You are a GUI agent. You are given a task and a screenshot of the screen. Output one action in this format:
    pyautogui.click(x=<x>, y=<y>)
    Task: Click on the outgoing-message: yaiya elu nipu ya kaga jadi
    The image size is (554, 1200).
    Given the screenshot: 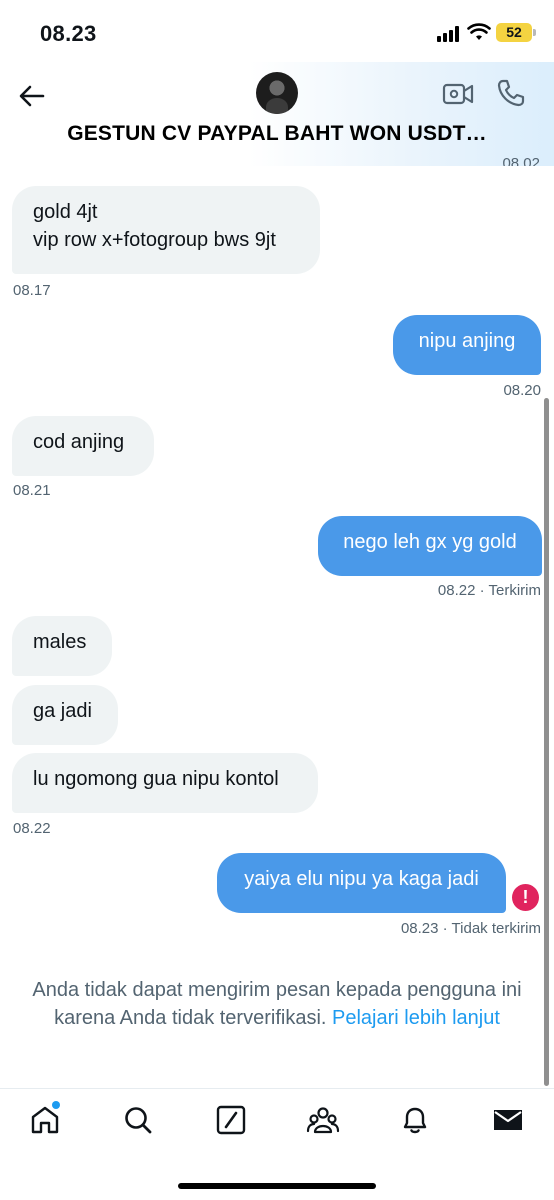 What is the action you would take?
    pyautogui.click(x=361, y=883)
    